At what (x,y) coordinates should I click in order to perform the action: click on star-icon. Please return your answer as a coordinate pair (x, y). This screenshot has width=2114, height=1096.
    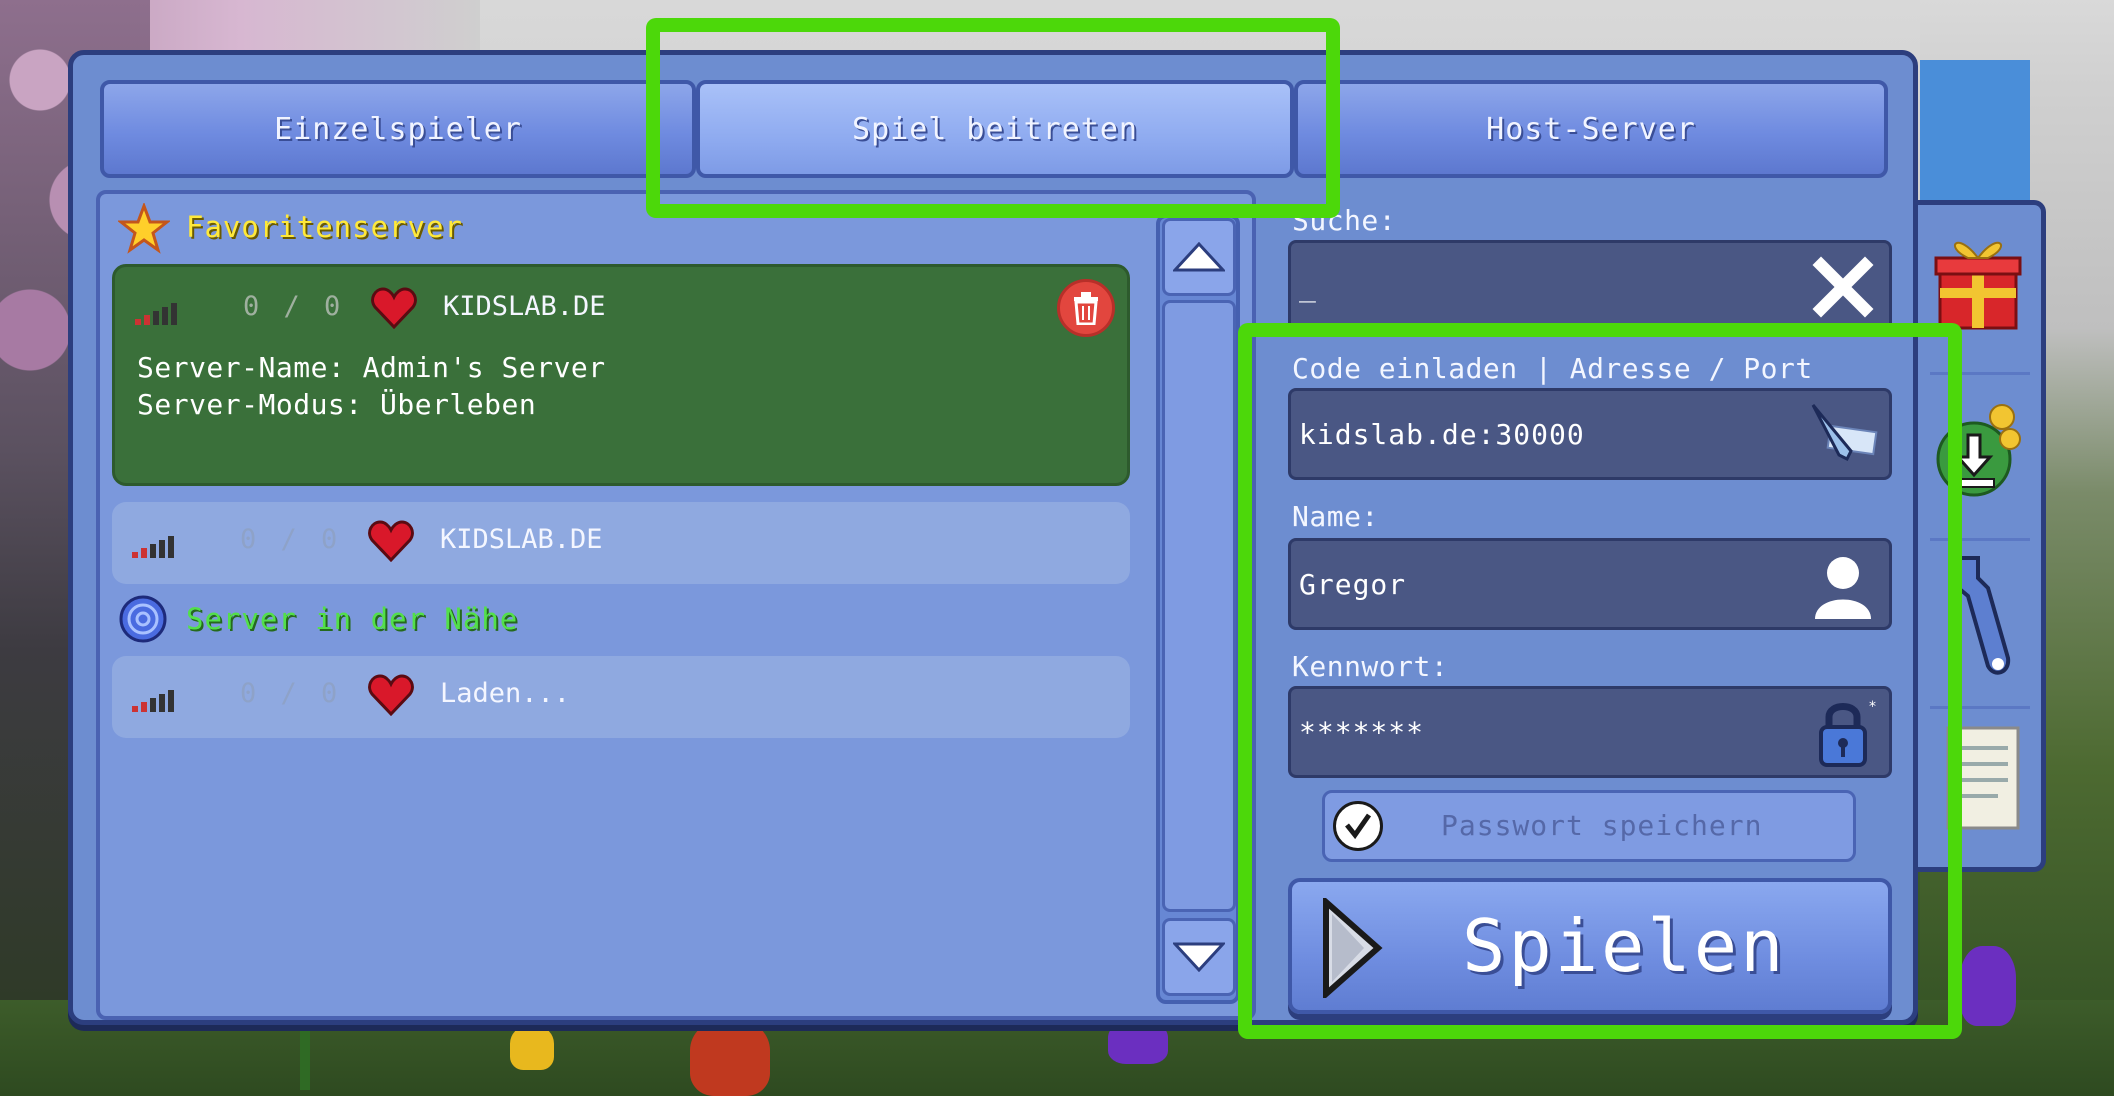
    Looking at the image, I should click on (144, 228).